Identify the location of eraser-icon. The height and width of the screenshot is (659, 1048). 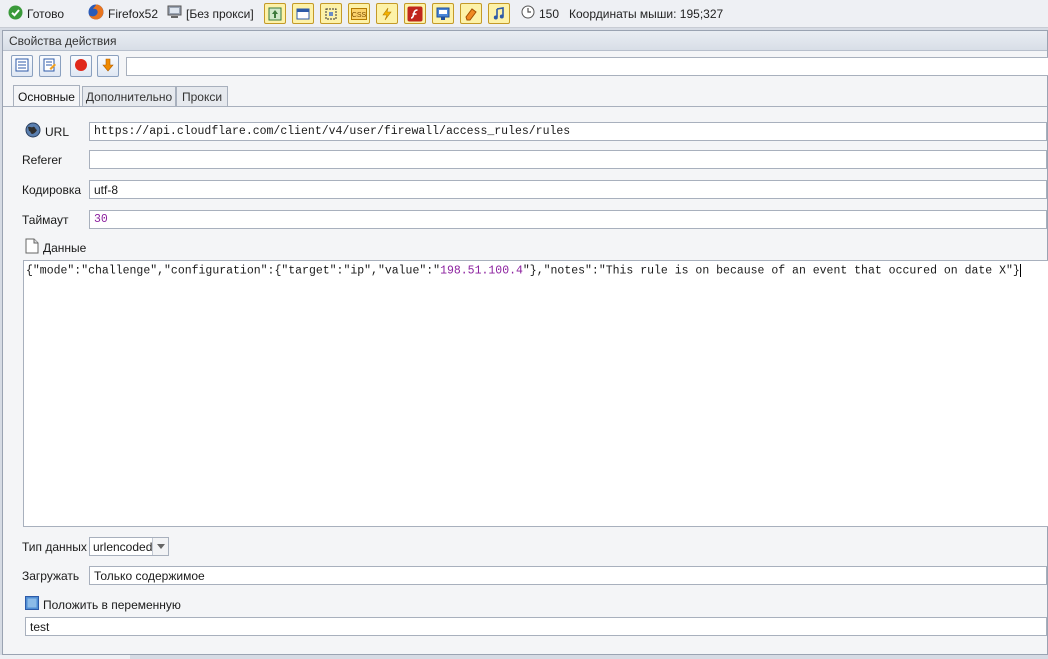
(471, 14).